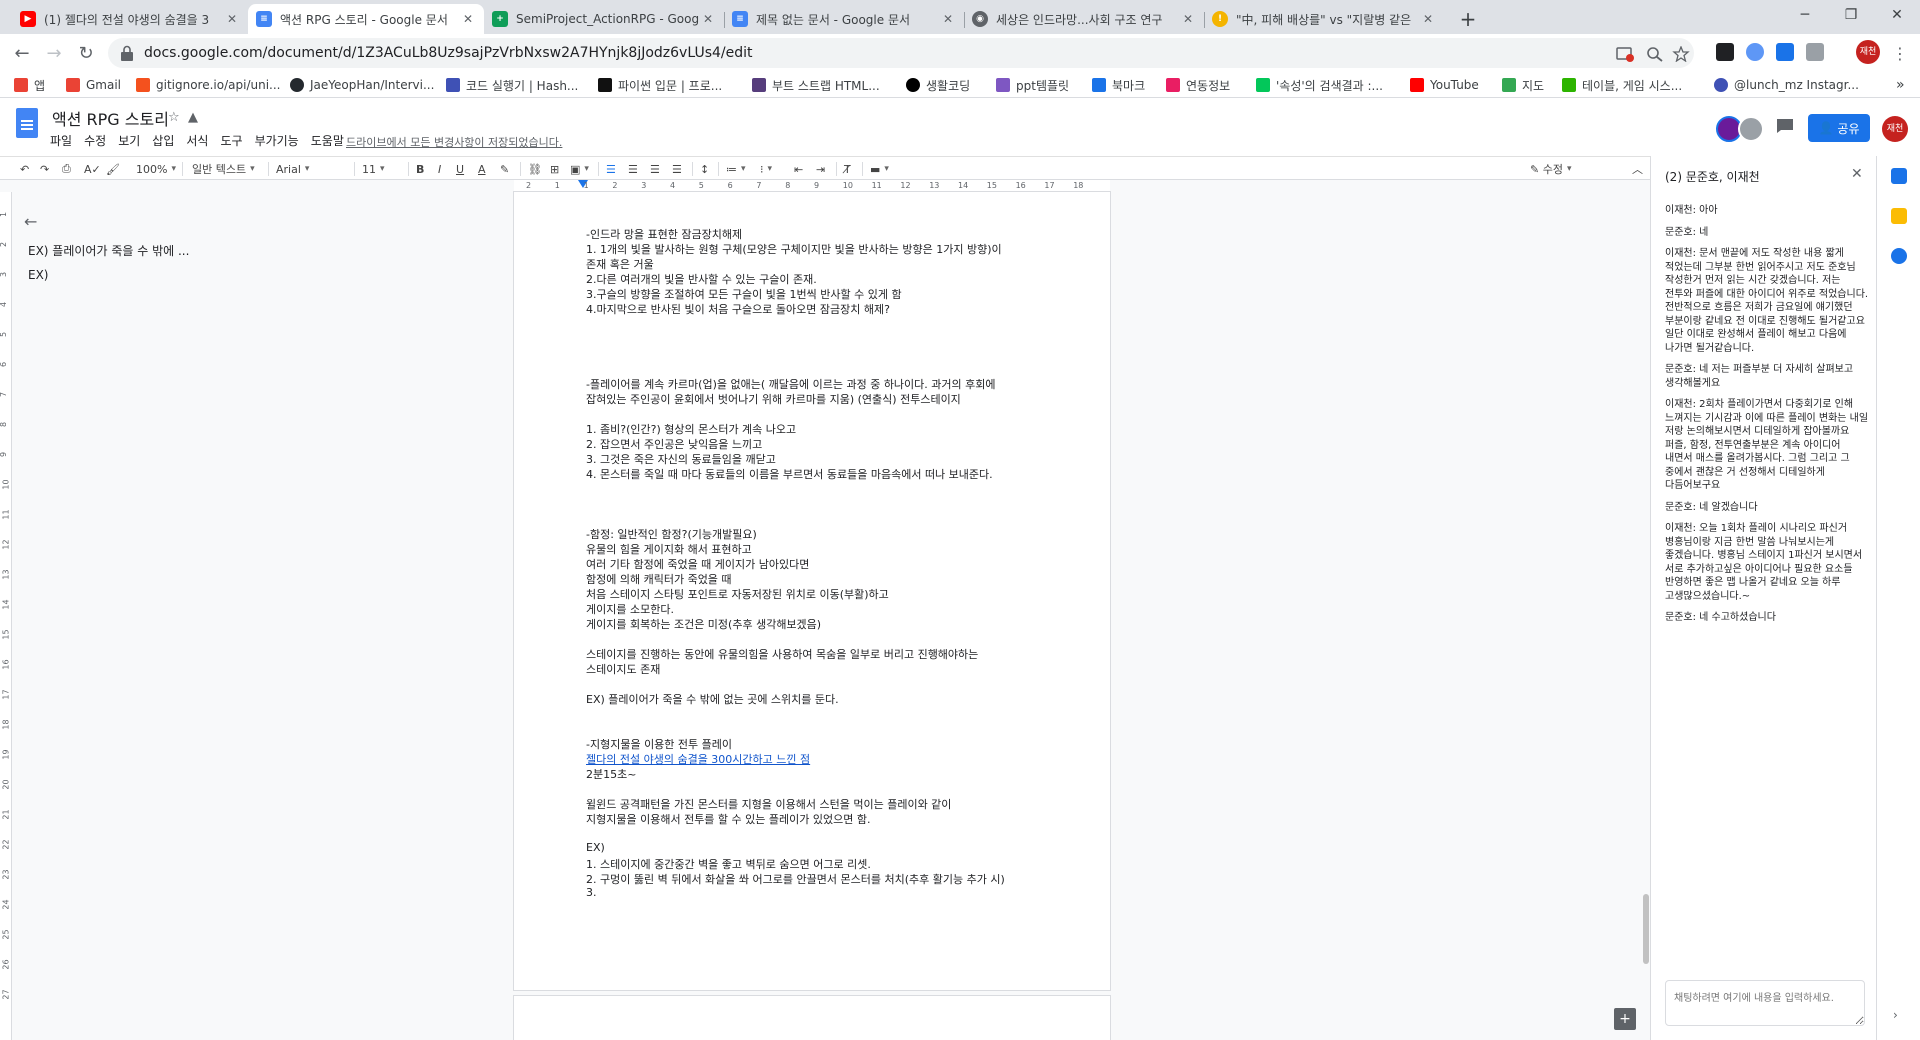 This screenshot has height=1040, width=1920. I want to click on collaborator-avatar, so click(1751, 129).